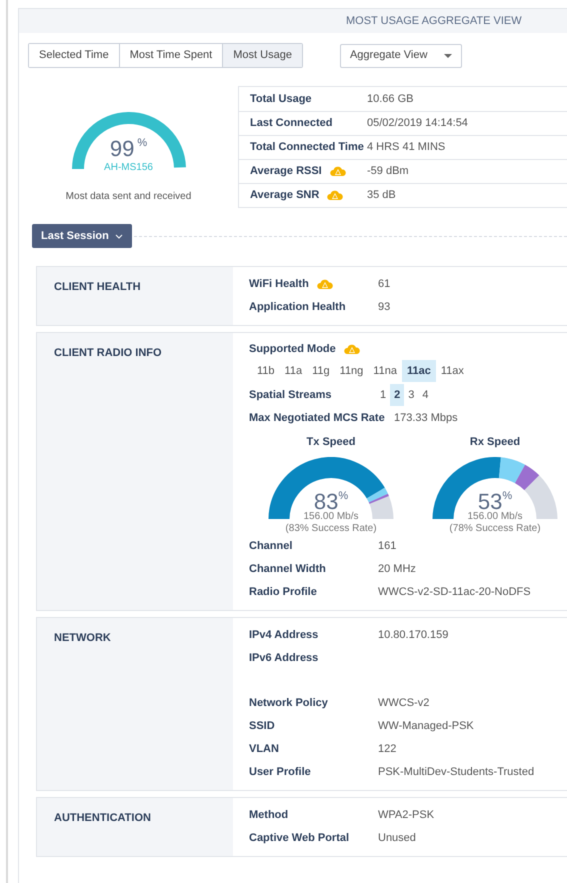 The image size is (567, 883). What do you see at coordinates (291, 395) in the screenshot?
I see `field-label: Spatial Streams` at bounding box center [291, 395].